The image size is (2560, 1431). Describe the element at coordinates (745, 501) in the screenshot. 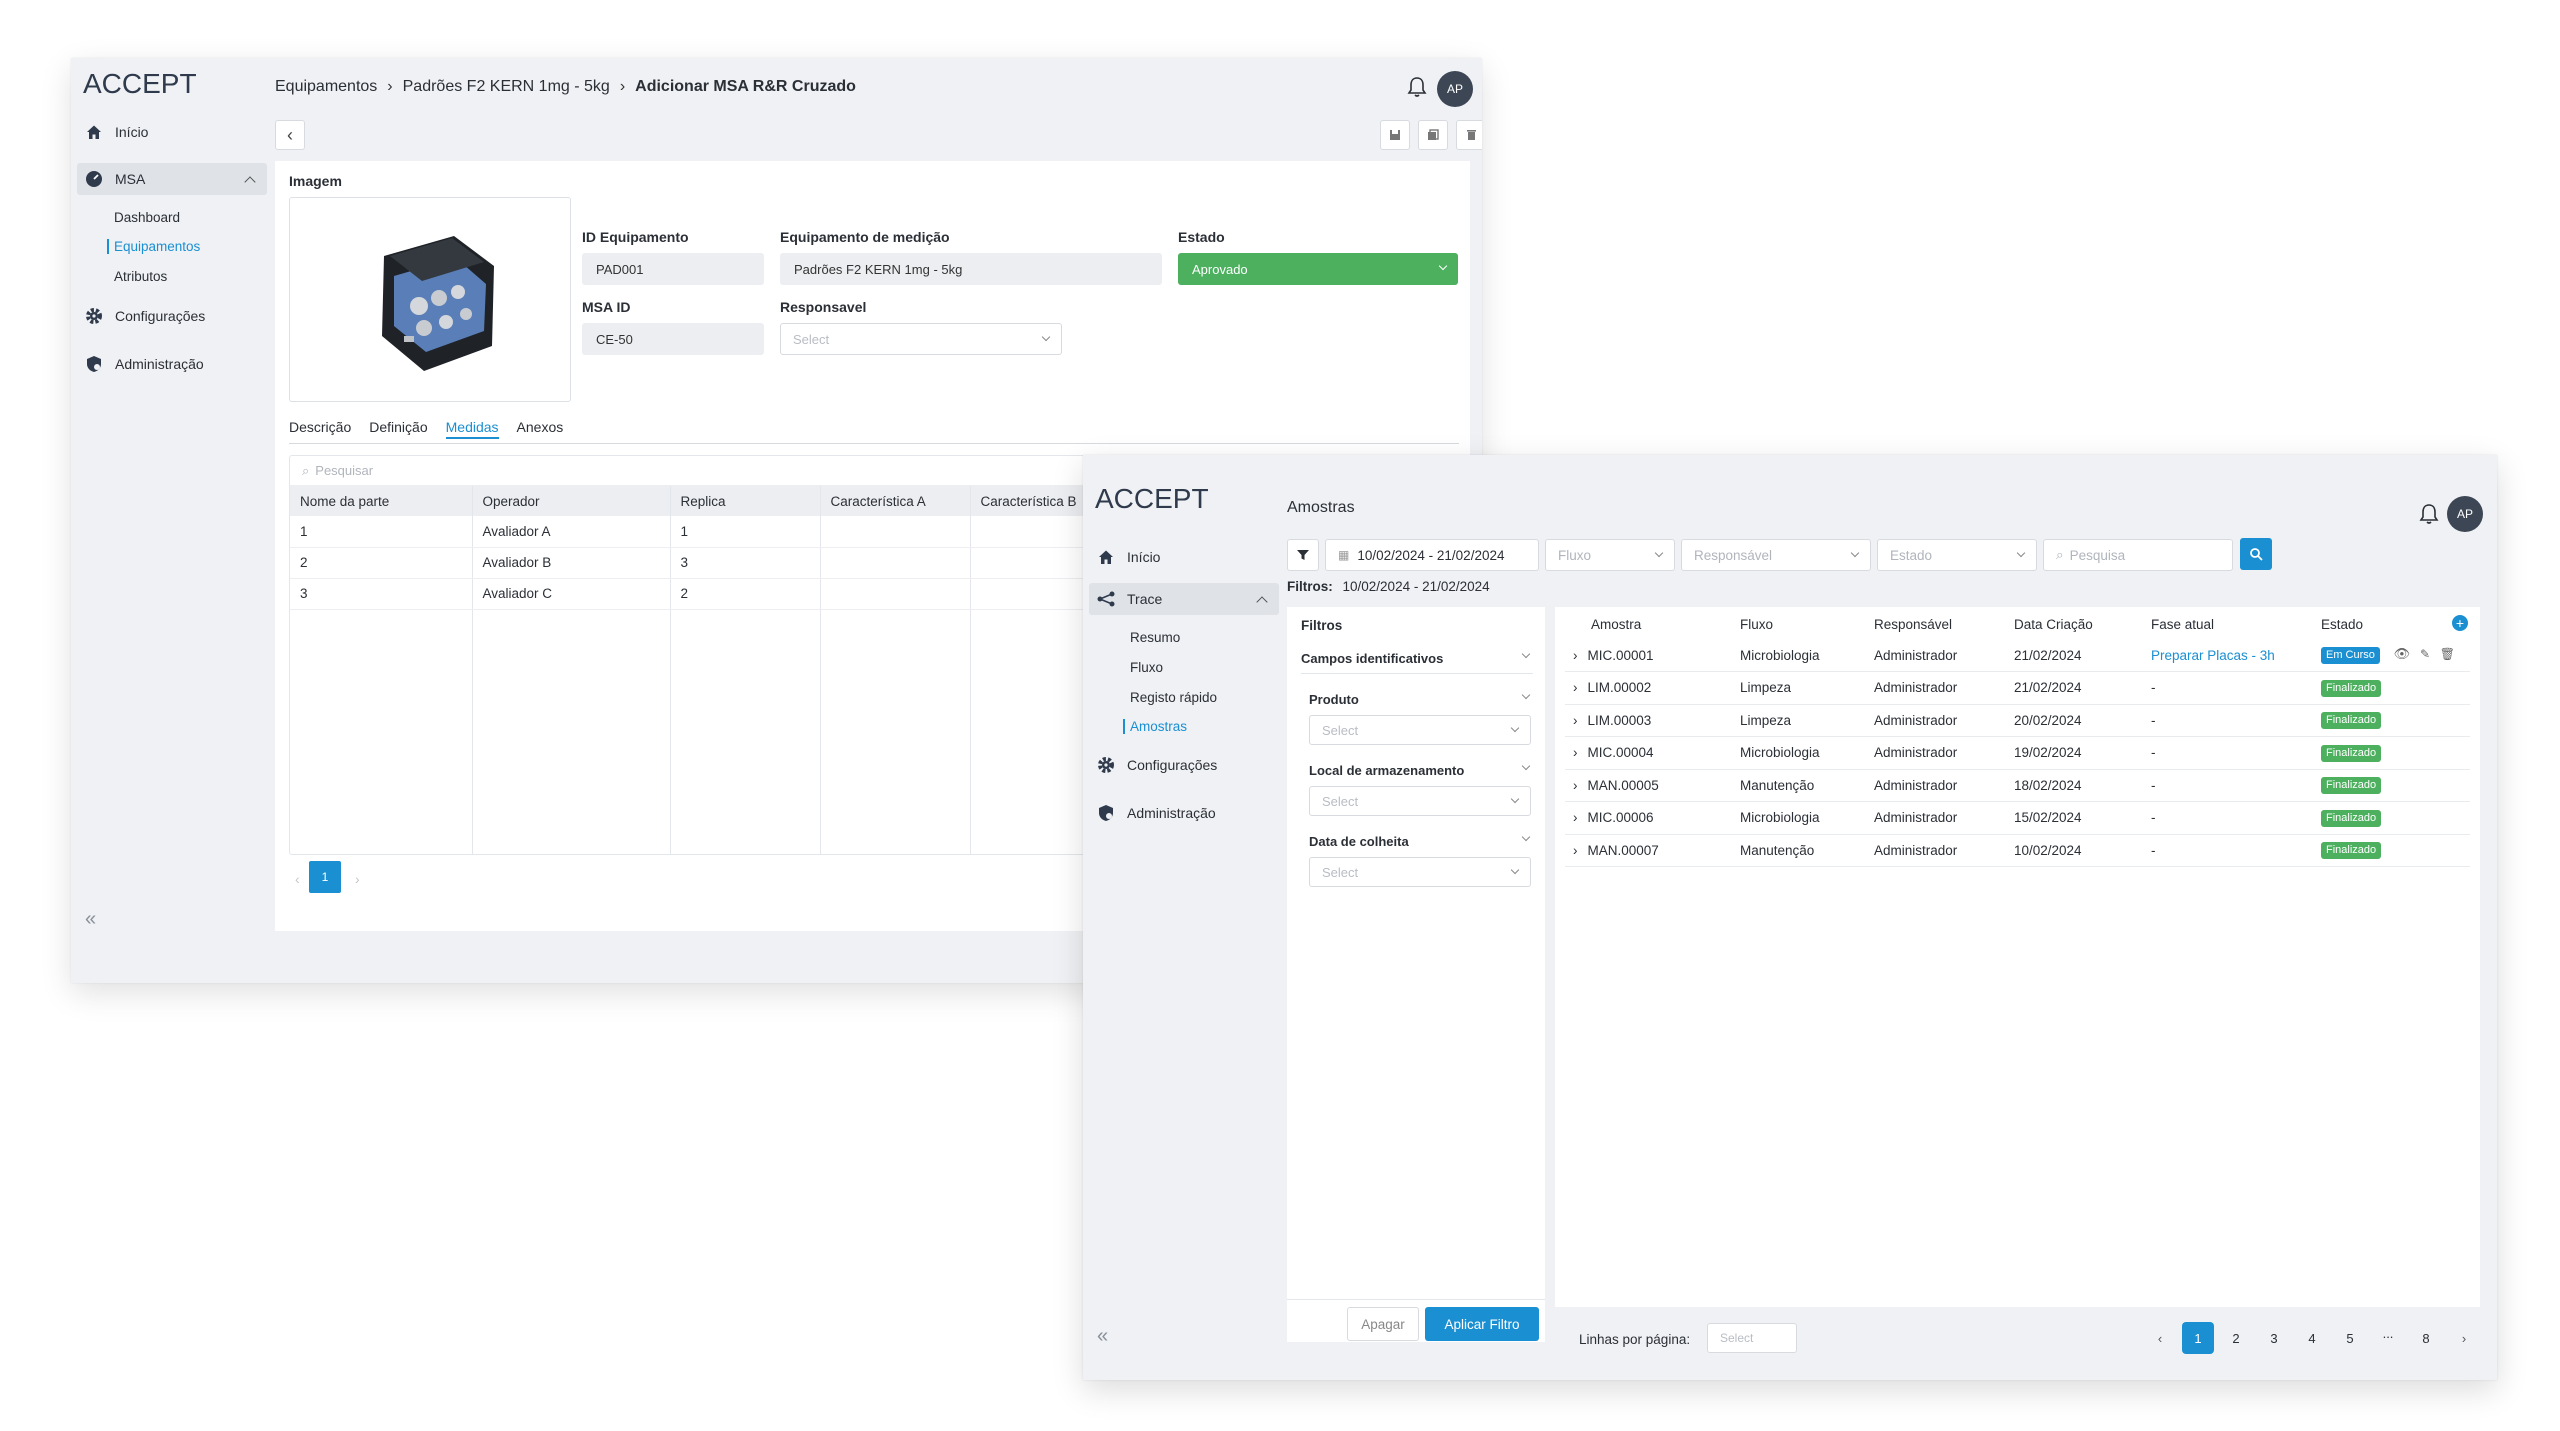

I see `col-replica: Replica` at that location.